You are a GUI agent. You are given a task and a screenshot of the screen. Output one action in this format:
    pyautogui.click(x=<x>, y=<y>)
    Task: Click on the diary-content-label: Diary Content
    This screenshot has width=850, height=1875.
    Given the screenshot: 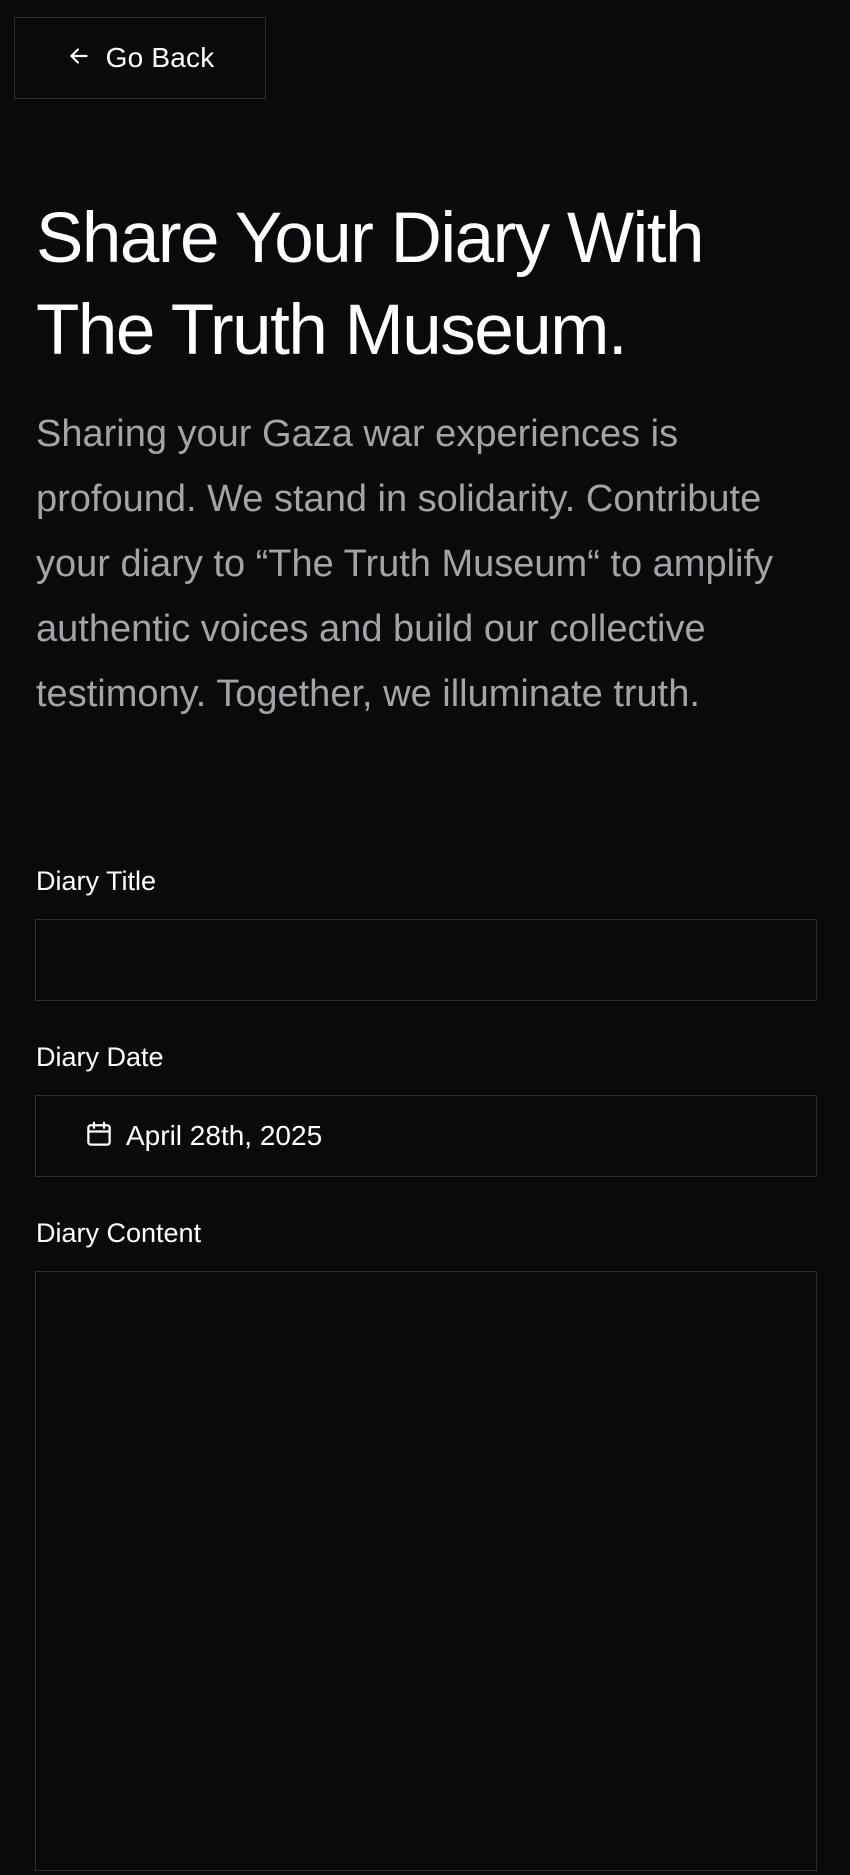 What is the action you would take?
    pyautogui.click(x=119, y=1233)
    